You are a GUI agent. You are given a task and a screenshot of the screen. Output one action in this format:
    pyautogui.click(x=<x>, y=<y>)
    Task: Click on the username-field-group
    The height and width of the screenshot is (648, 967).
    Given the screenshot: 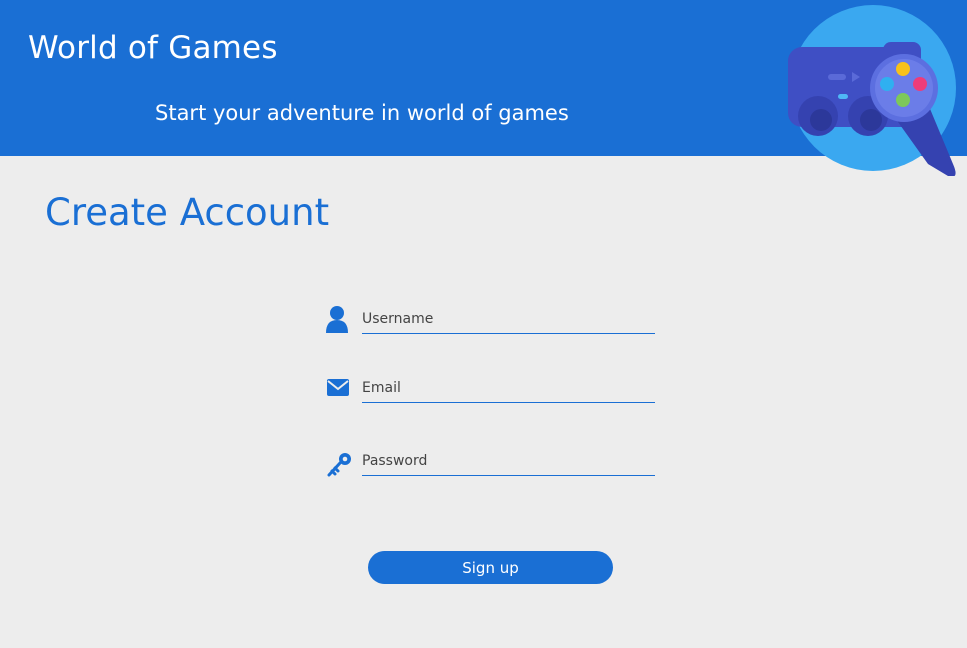 What is the action you would take?
    pyautogui.click(x=496, y=325)
    